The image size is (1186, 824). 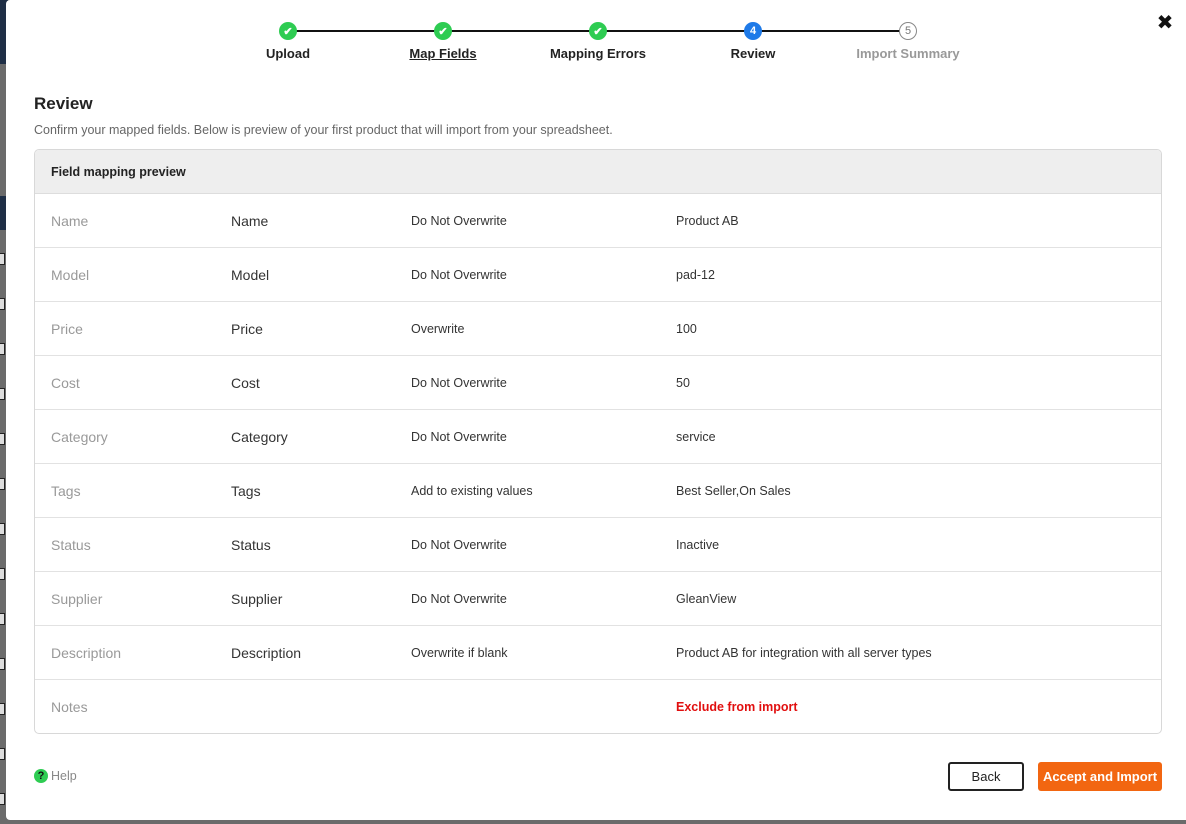 I want to click on preview-value: Best Seller,On Sales, so click(x=733, y=491).